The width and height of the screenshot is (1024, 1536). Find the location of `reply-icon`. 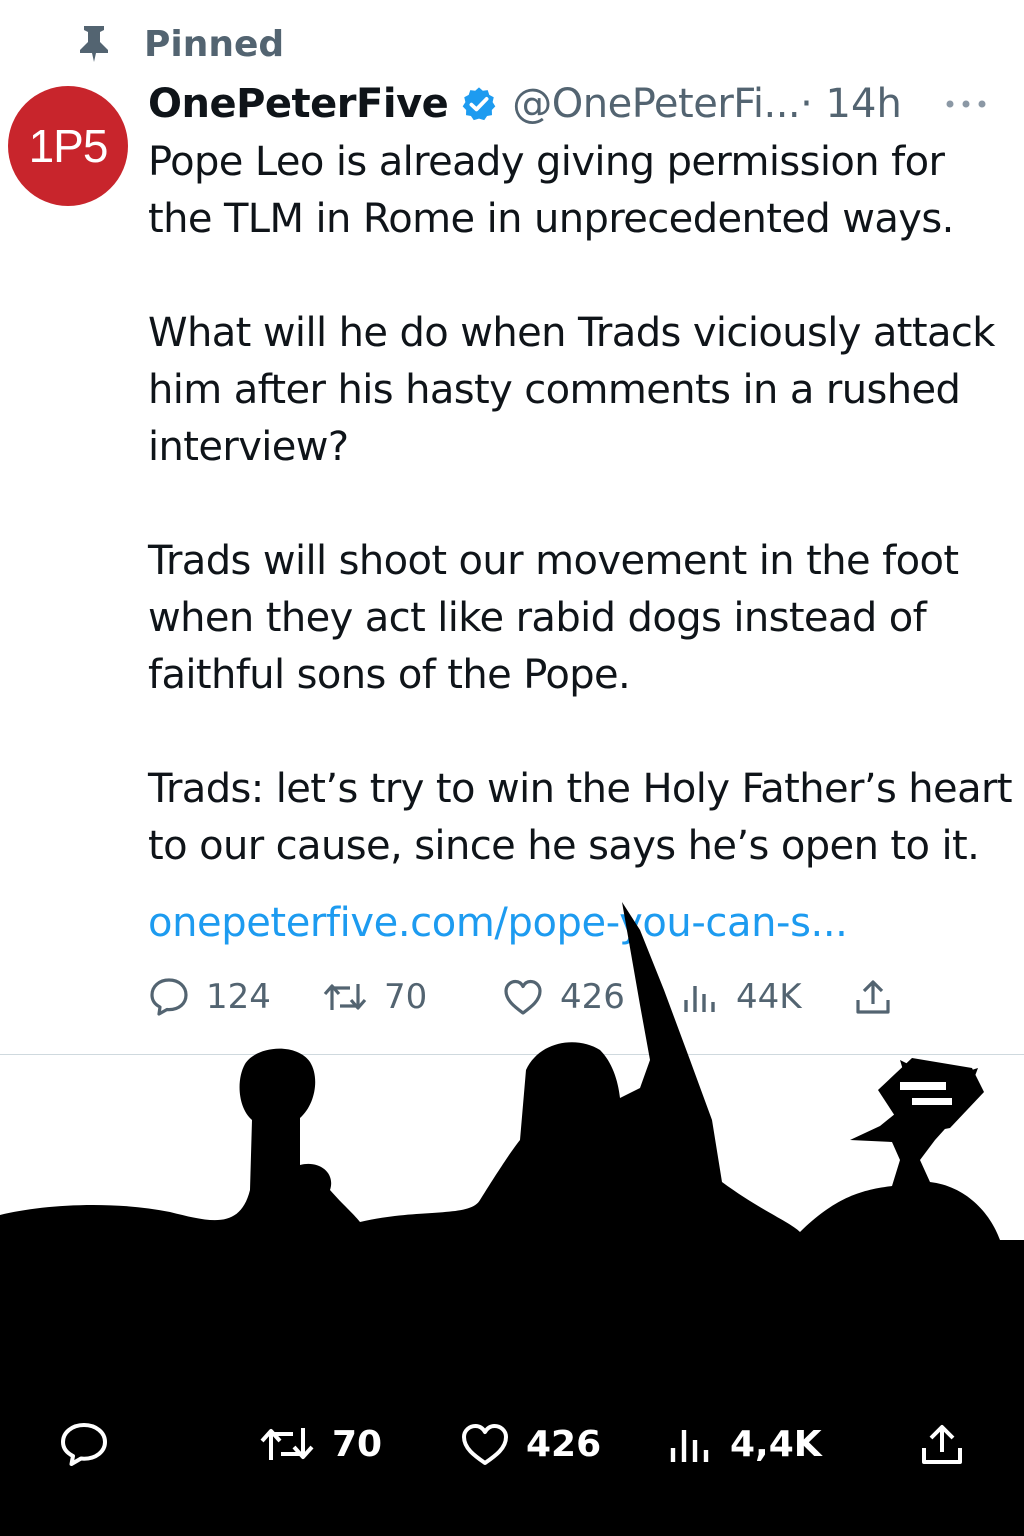

reply-icon is located at coordinates (84, 1444).